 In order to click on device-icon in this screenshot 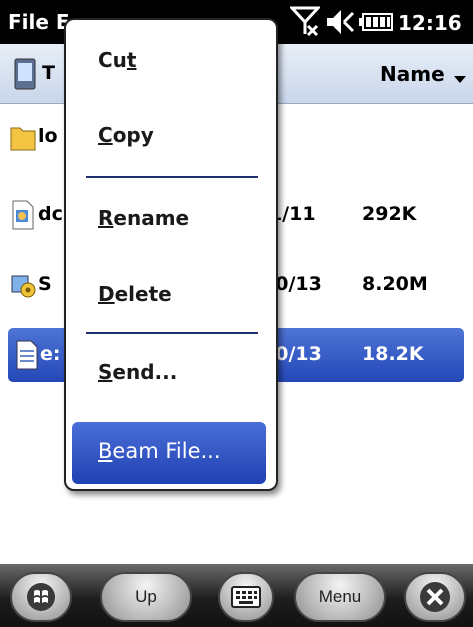, I will do `click(25, 74)`.